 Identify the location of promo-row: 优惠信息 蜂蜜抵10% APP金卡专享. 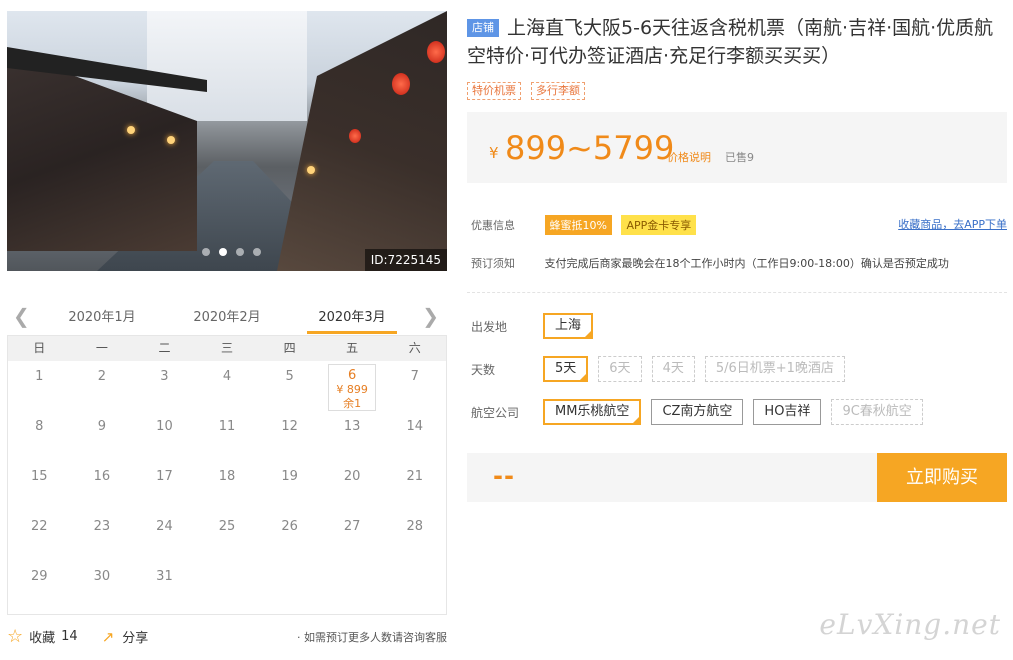
(584, 225).